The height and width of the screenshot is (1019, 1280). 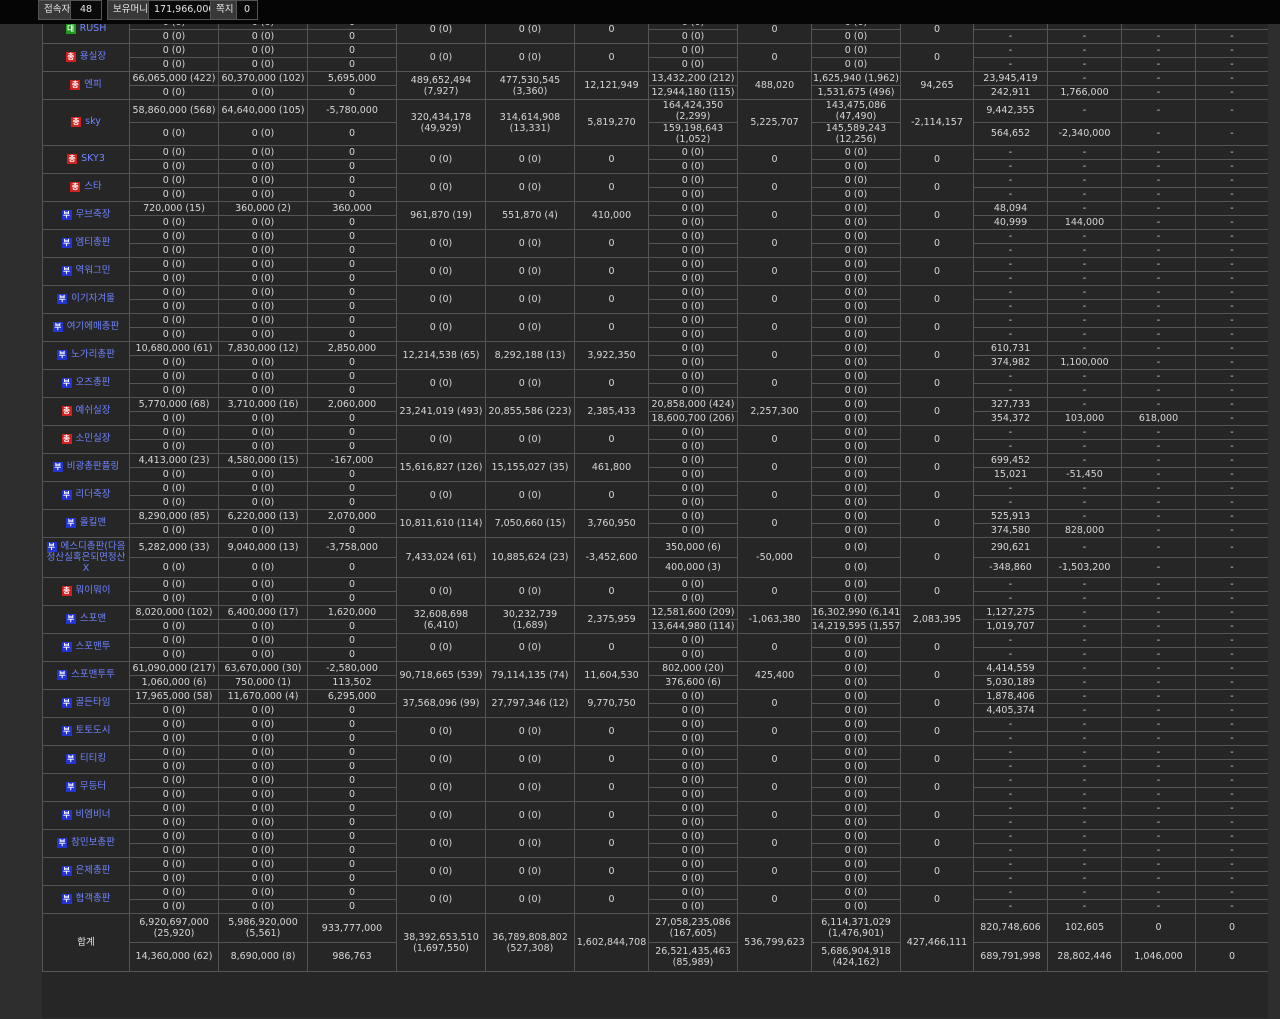 I want to click on site-name-cell: 총 예쉬실장, so click(x=86, y=411).